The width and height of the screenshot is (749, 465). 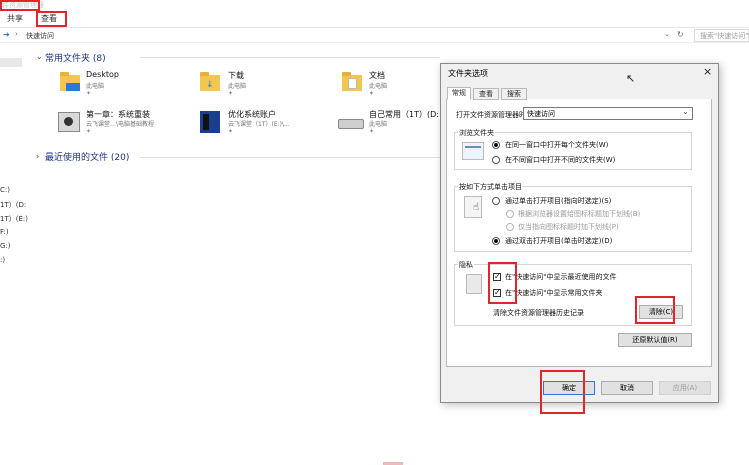 What do you see at coordinates (541, 114) in the screenshot?
I see `open-explorer-value: 快速访问` at bounding box center [541, 114].